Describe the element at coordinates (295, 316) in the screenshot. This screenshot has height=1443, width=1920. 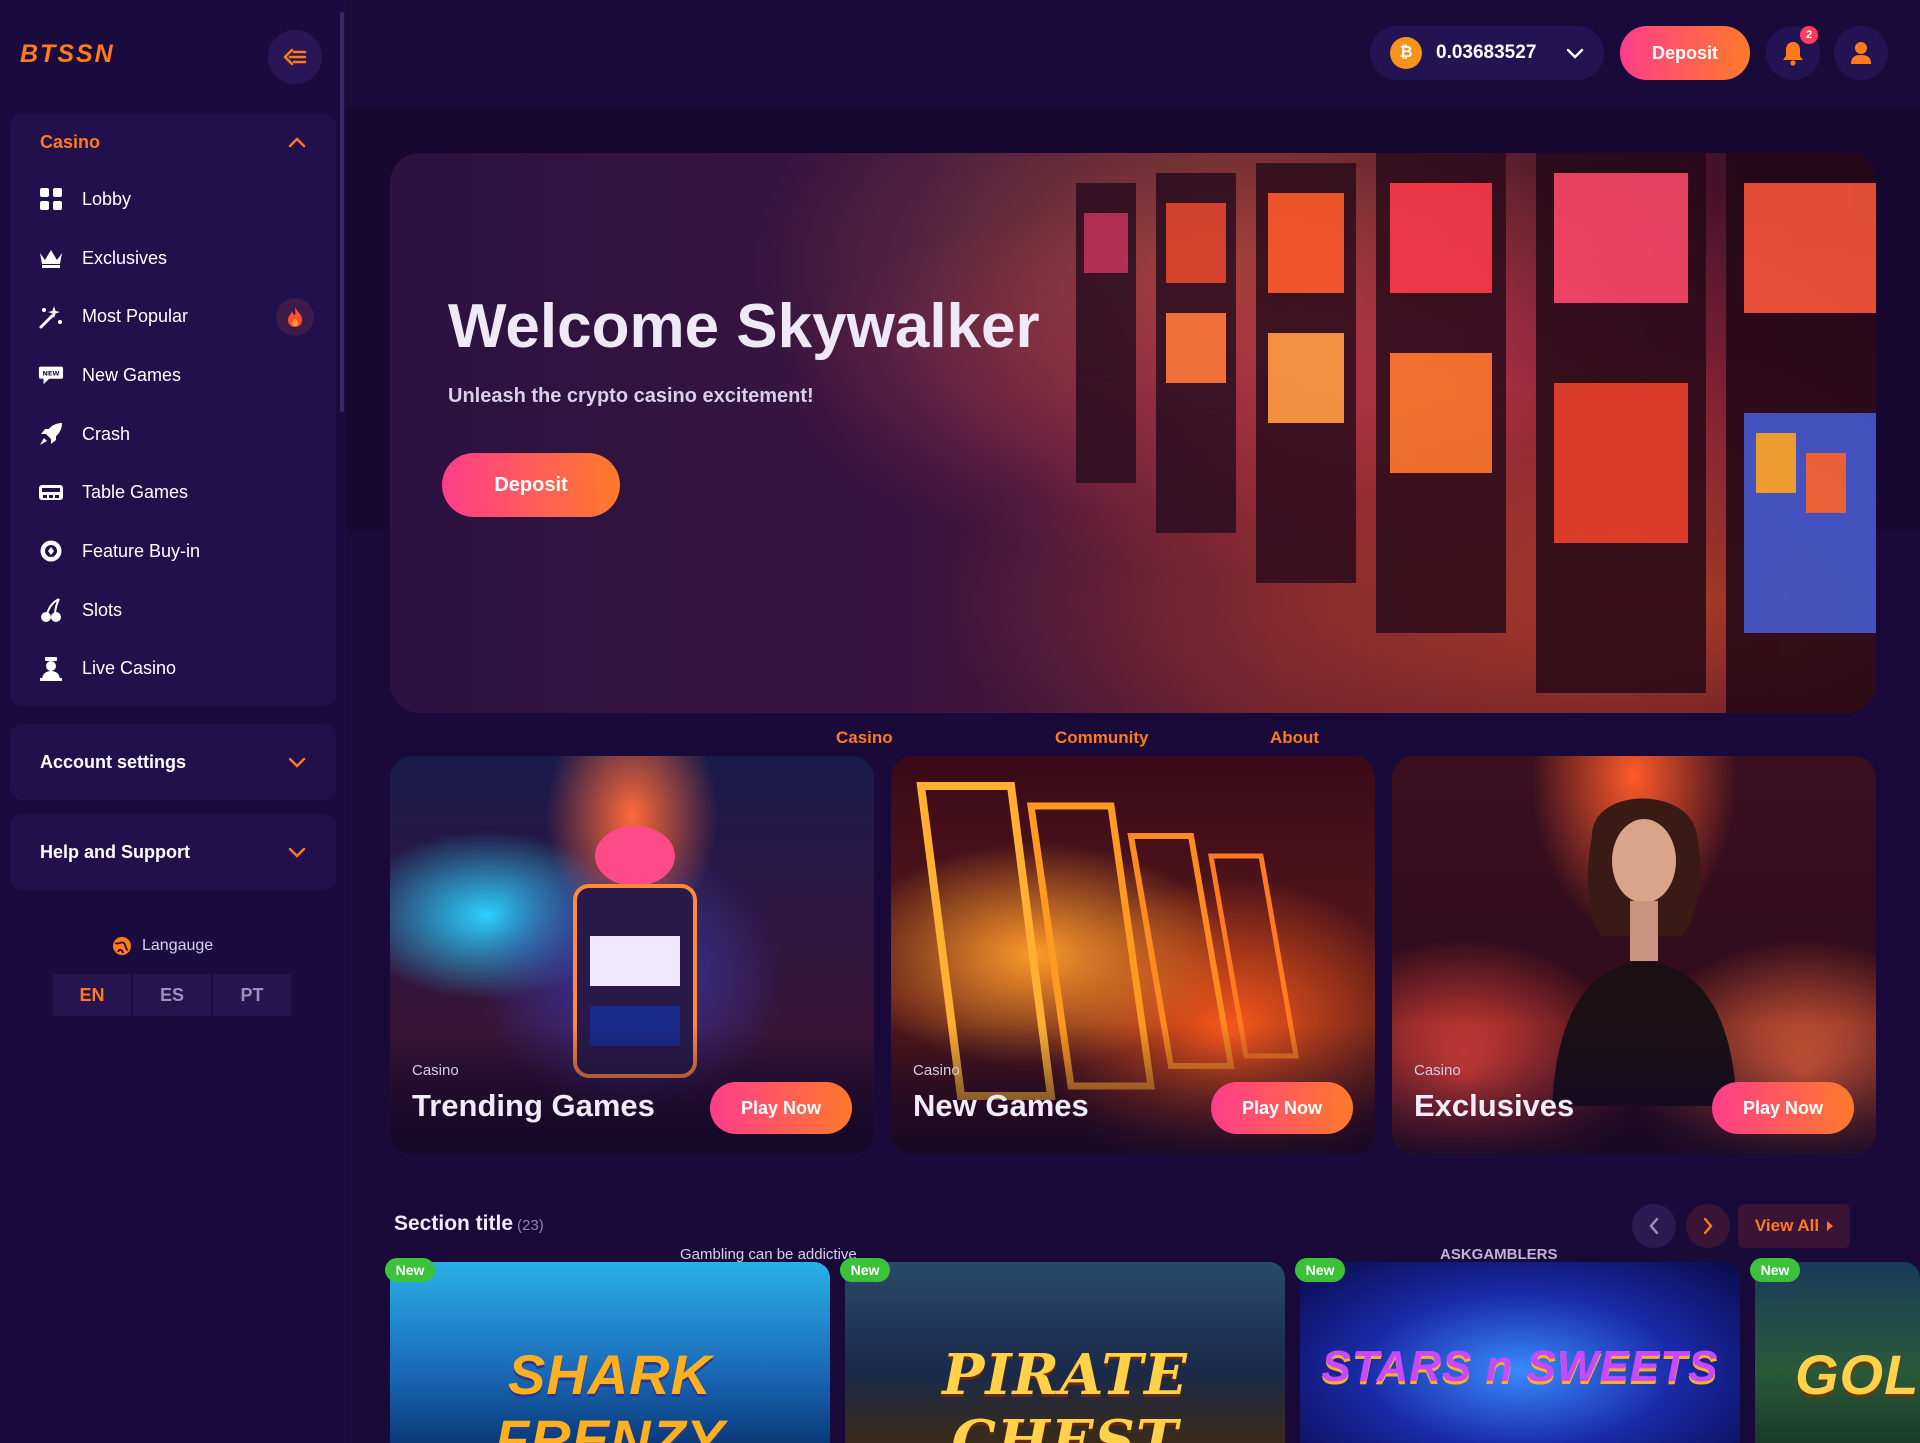
I see `fire-icon` at that location.